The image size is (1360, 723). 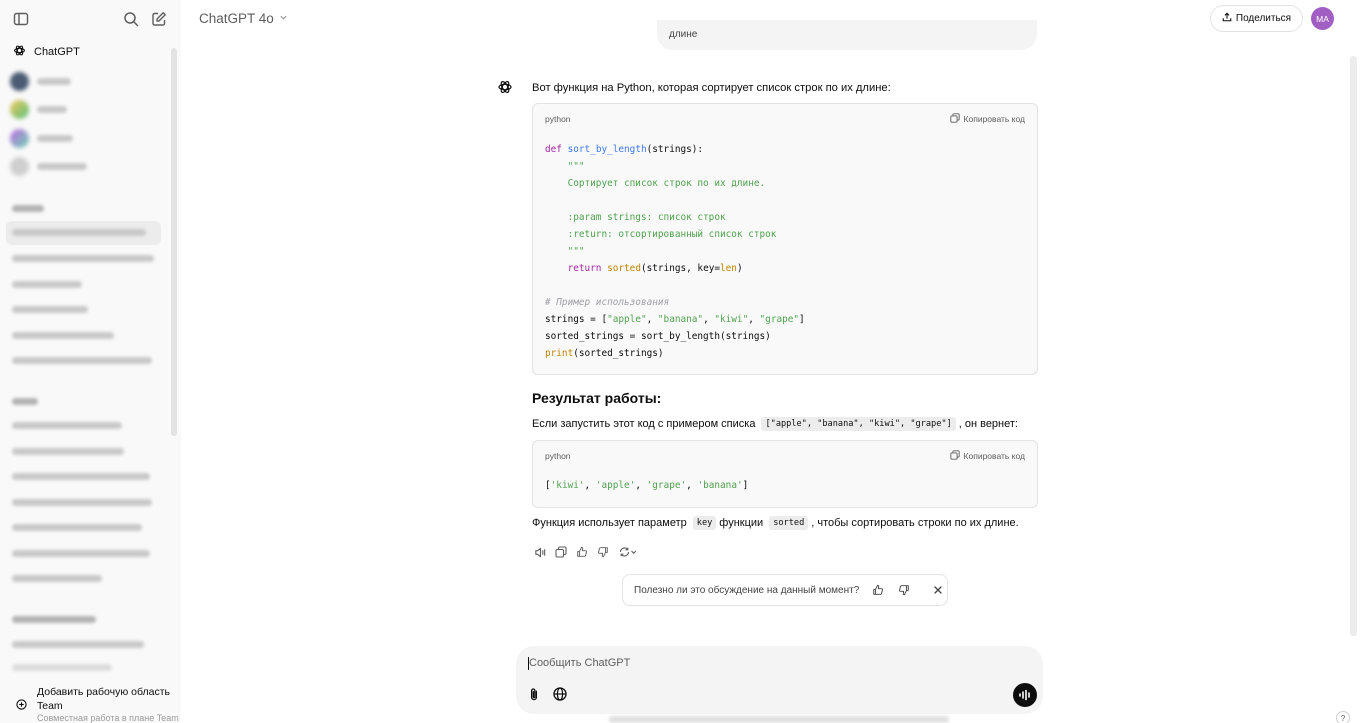 I want to click on model-selector: ChatGPT 4o, so click(x=243, y=18).